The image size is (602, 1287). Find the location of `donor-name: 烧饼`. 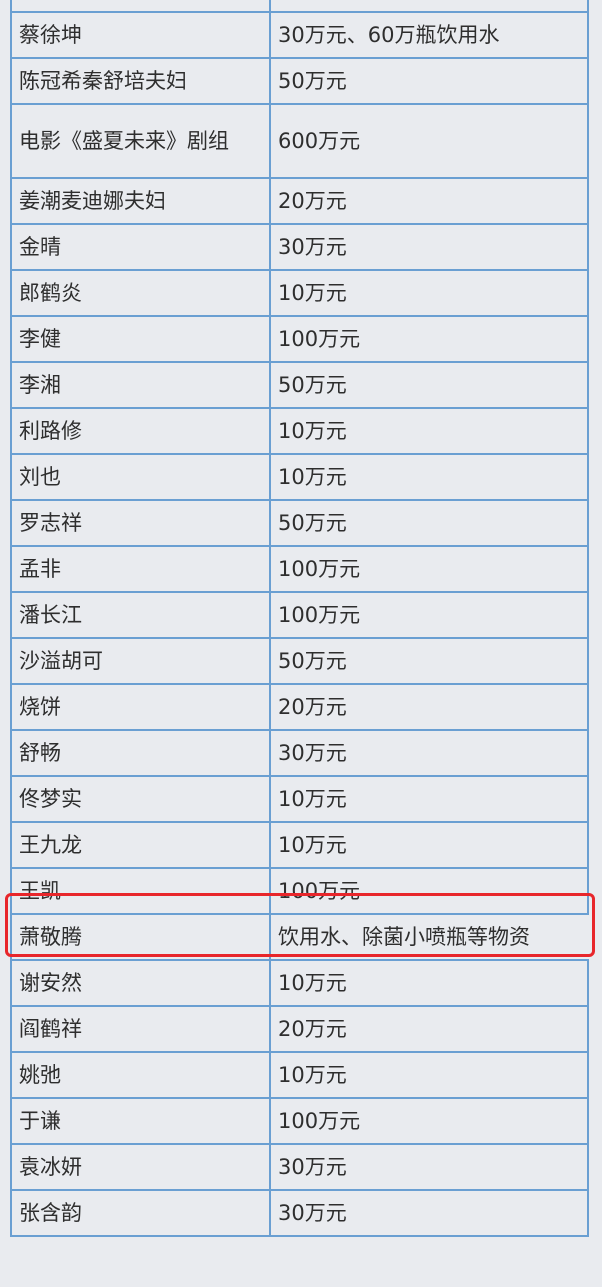

donor-name: 烧饼 is located at coordinates (140, 707).